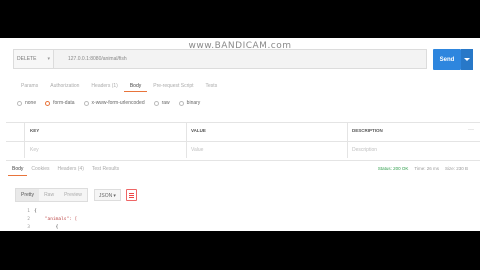 This screenshot has height=270, width=480. I want to click on url-input: 127.0.0.1:8080/animal/fish, so click(240, 59).